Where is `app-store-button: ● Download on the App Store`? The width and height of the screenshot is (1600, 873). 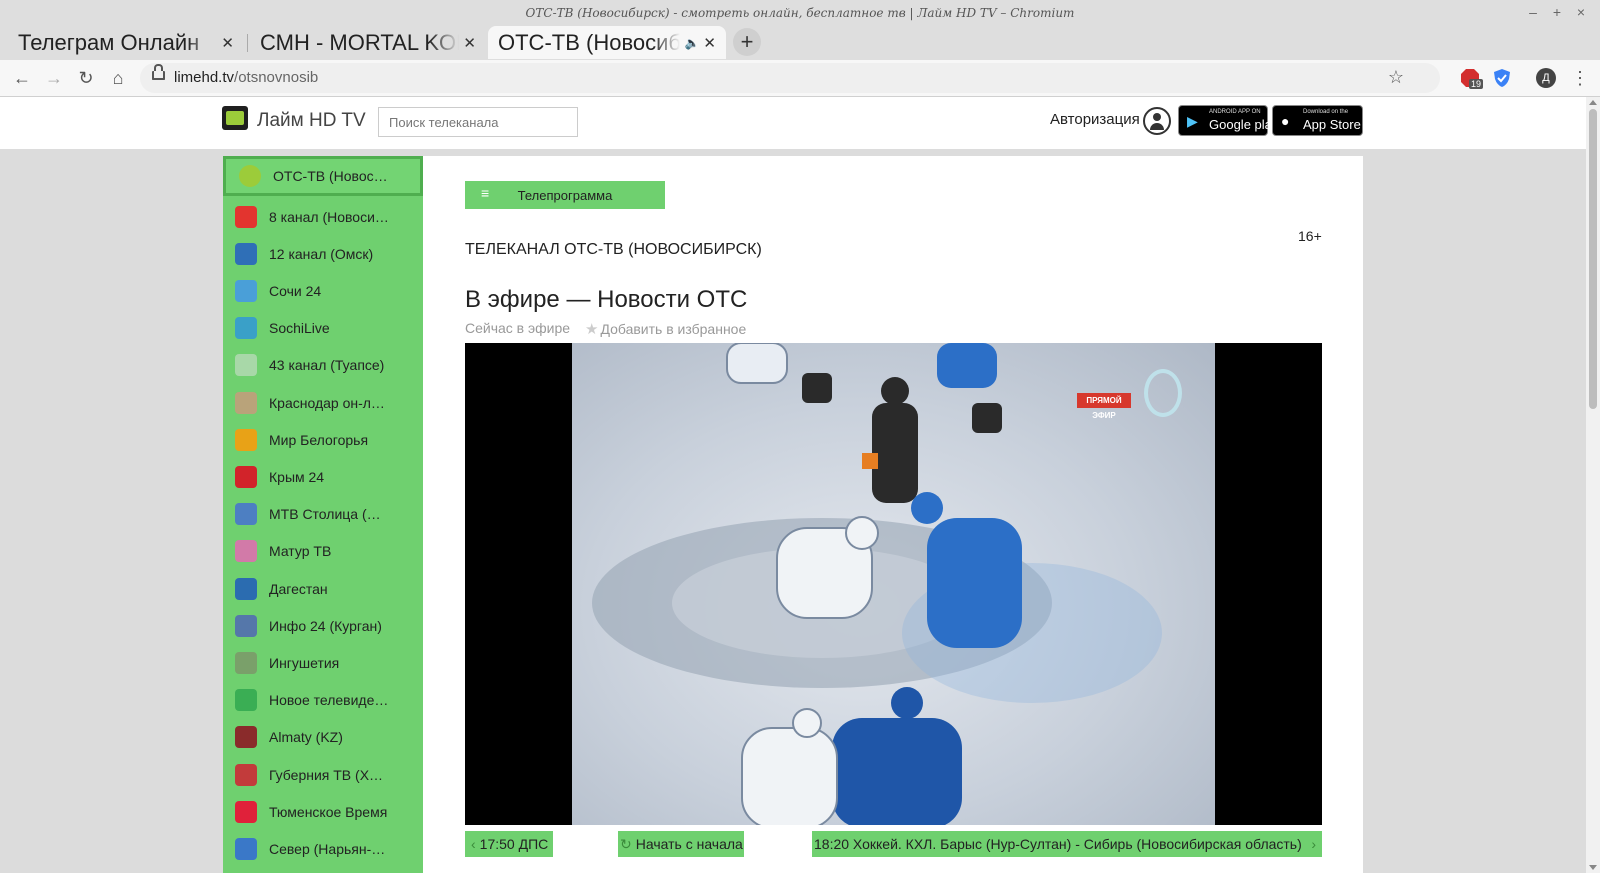
app-store-button: ● Download on the App Store is located at coordinates (1317, 120).